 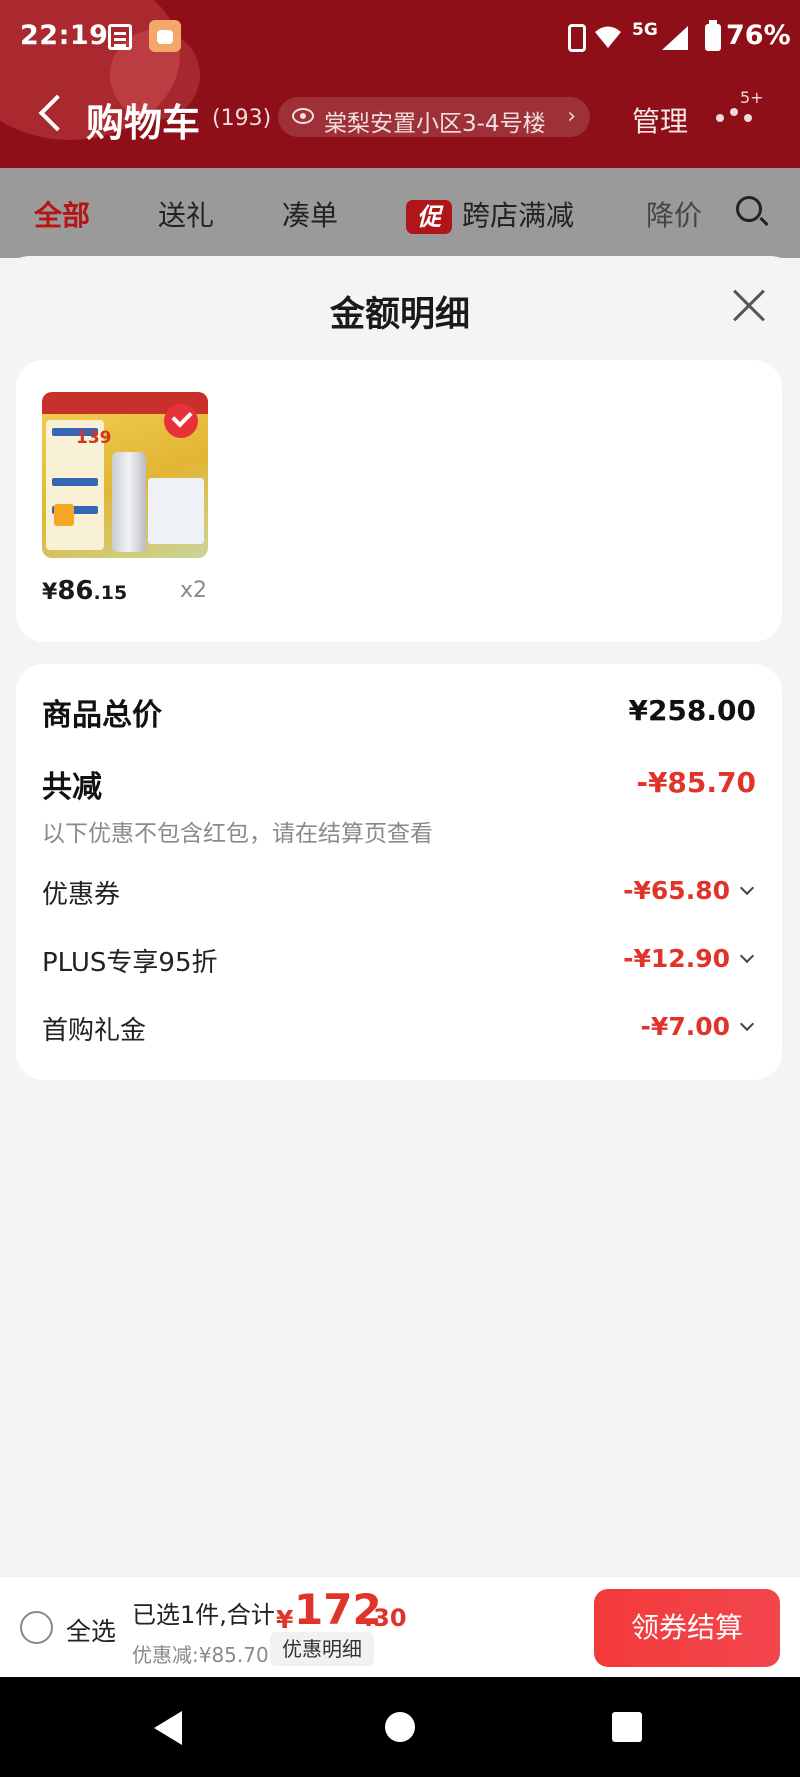 I want to click on first-purchase-row-value: -¥7.00, so click(x=697, y=1026).